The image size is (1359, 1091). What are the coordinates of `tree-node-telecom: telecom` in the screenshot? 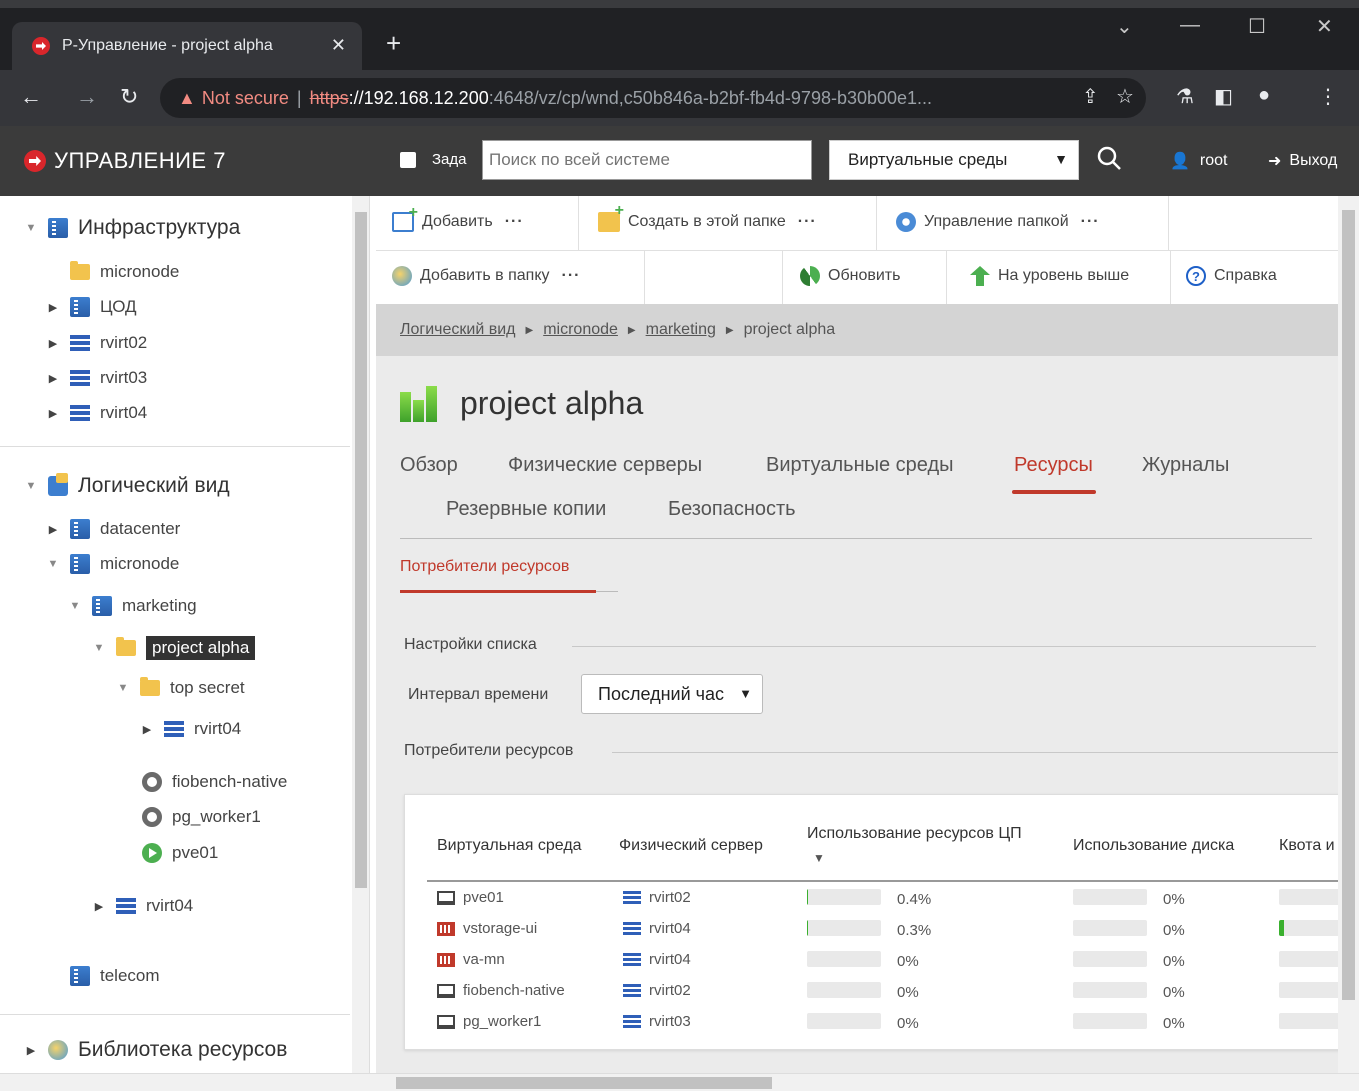 It's located at (115, 976).